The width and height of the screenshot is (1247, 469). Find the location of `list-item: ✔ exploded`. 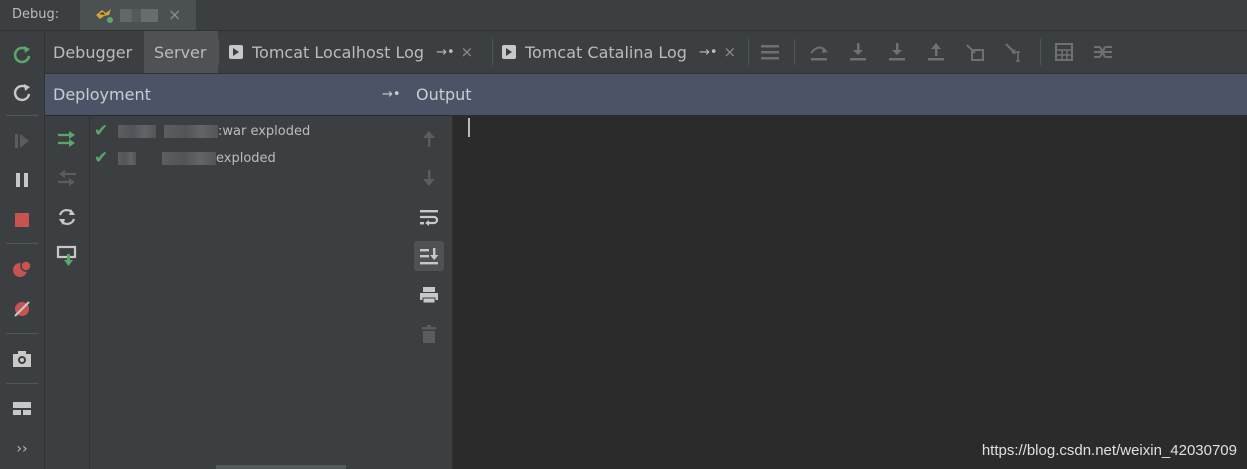

list-item: ✔ exploded is located at coordinates (185, 158).